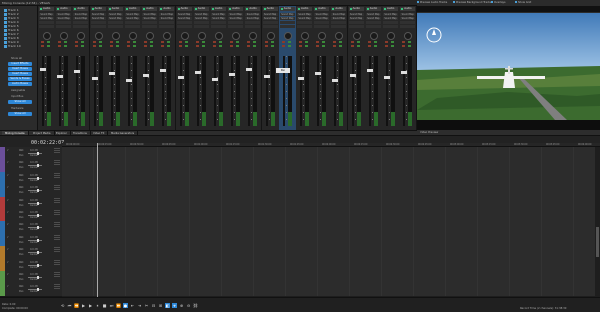 The width and height of the screenshot is (600, 312). I want to click on split-icon: ✂, so click(146, 305).